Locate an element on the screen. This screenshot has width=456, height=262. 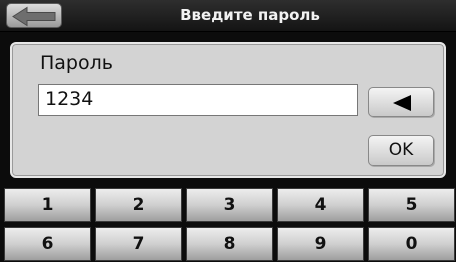
ok-button: OK is located at coordinates (401, 150).